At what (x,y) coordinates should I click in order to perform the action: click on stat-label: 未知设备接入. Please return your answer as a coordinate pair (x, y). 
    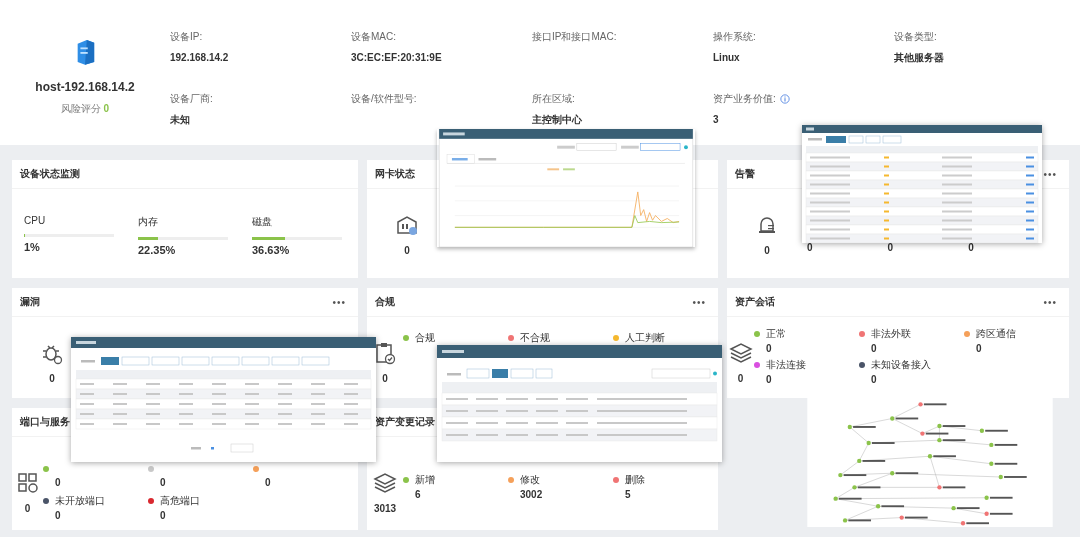
    Looking at the image, I should click on (901, 365).